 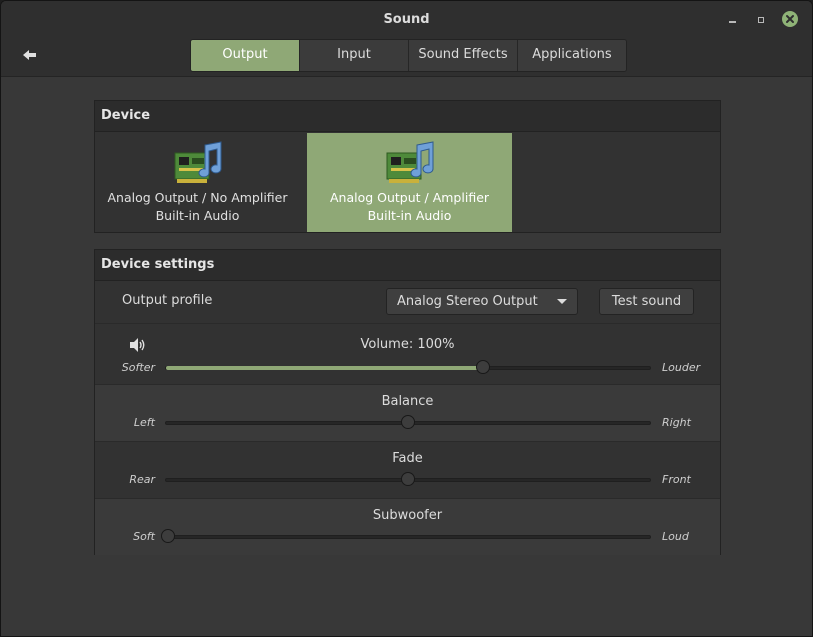 What do you see at coordinates (733, 20) in the screenshot?
I see `minimize-icon` at bounding box center [733, 20].